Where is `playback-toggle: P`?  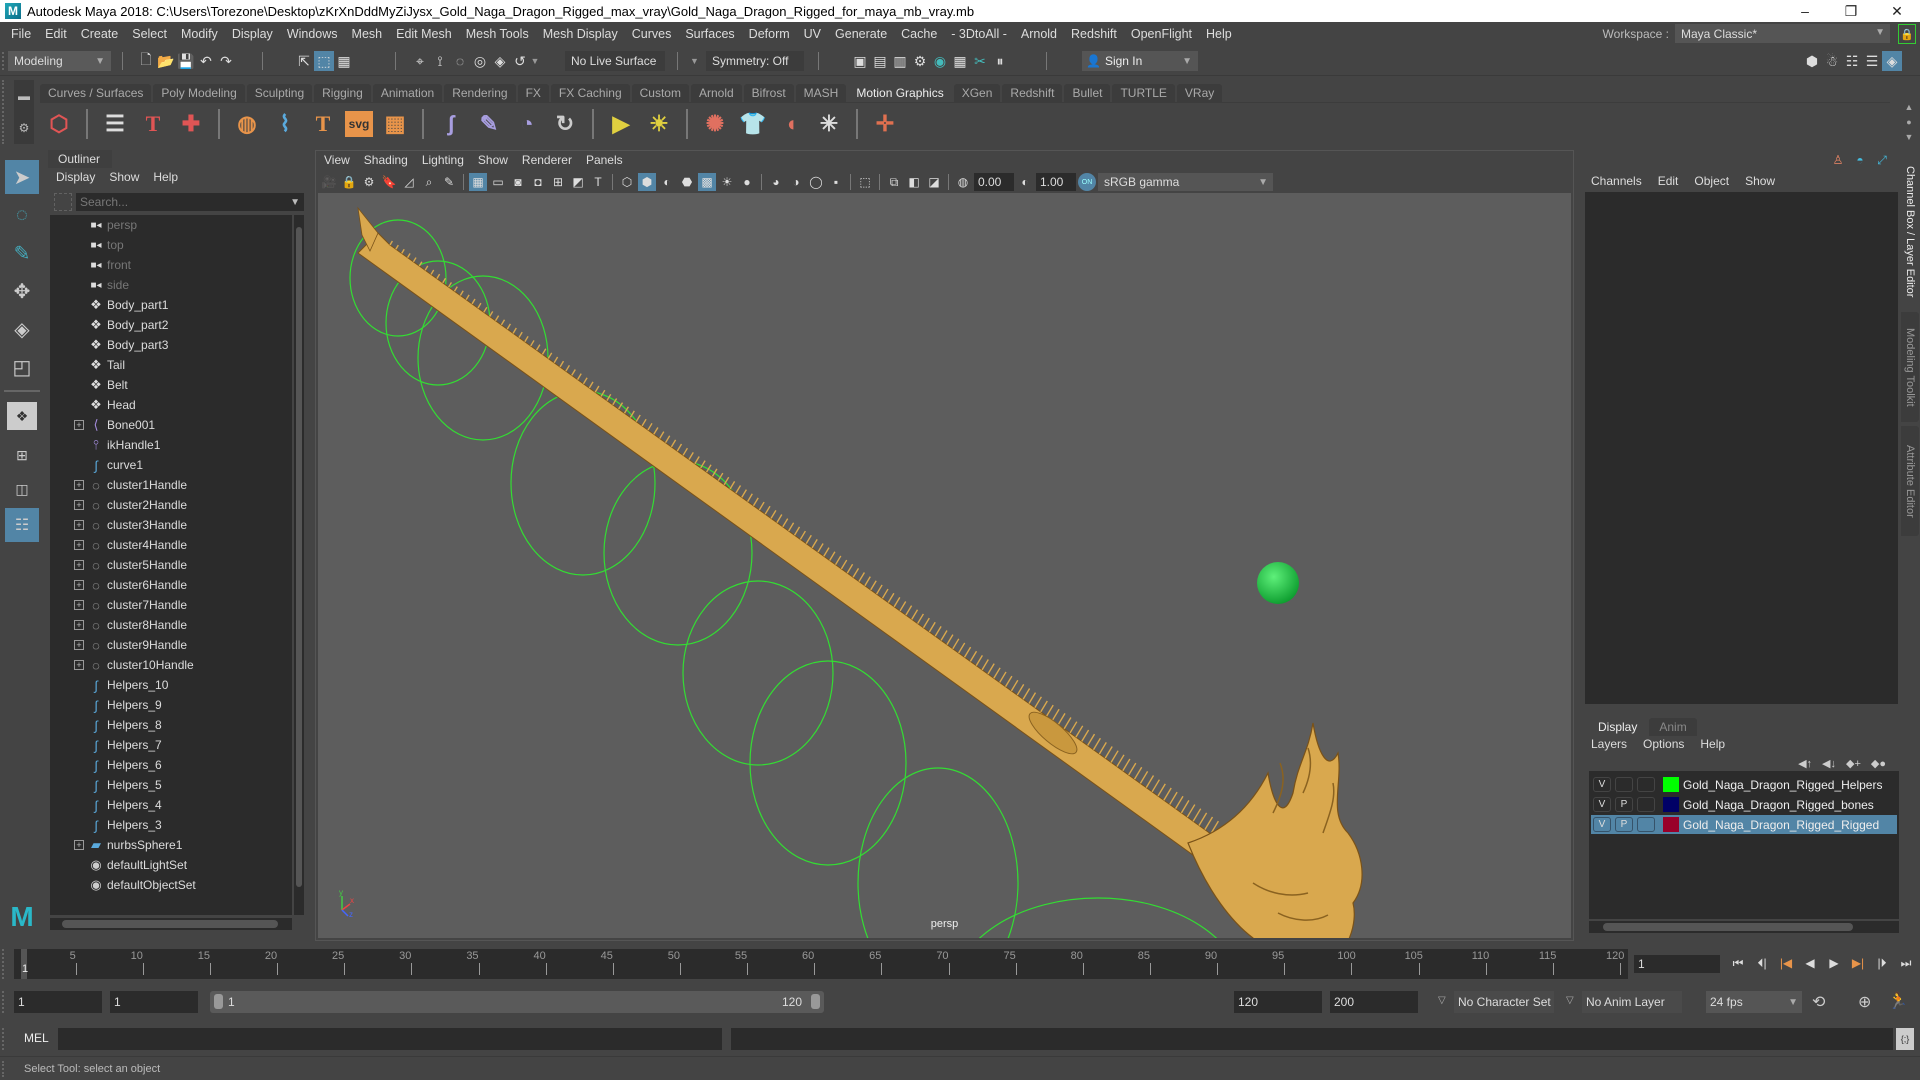 playback-toggle: P is located at coordinates (1624, 804).